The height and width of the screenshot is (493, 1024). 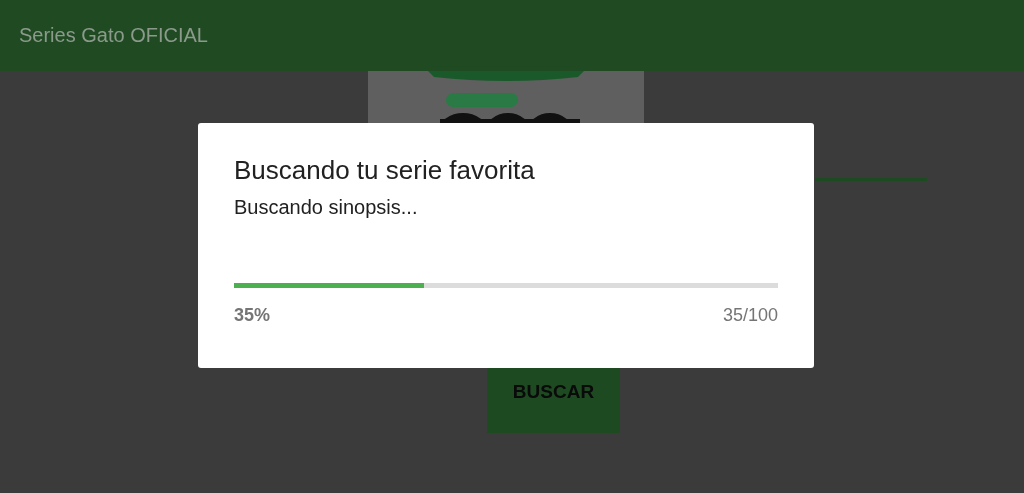 What do you see at coordinates (252, 315) in the screenshot?
I see `progress-percent: 35%` at bounding box center [252, 315].